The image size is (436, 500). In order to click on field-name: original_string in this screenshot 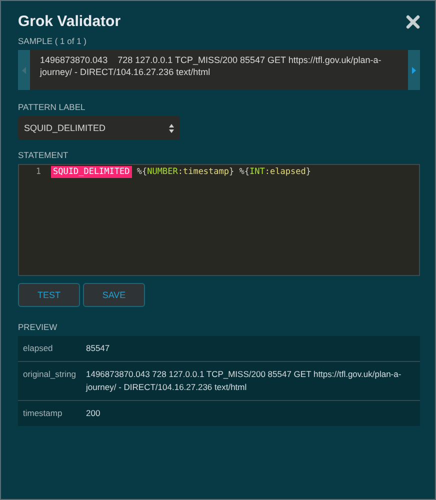, I will do `click(50, 374)`.